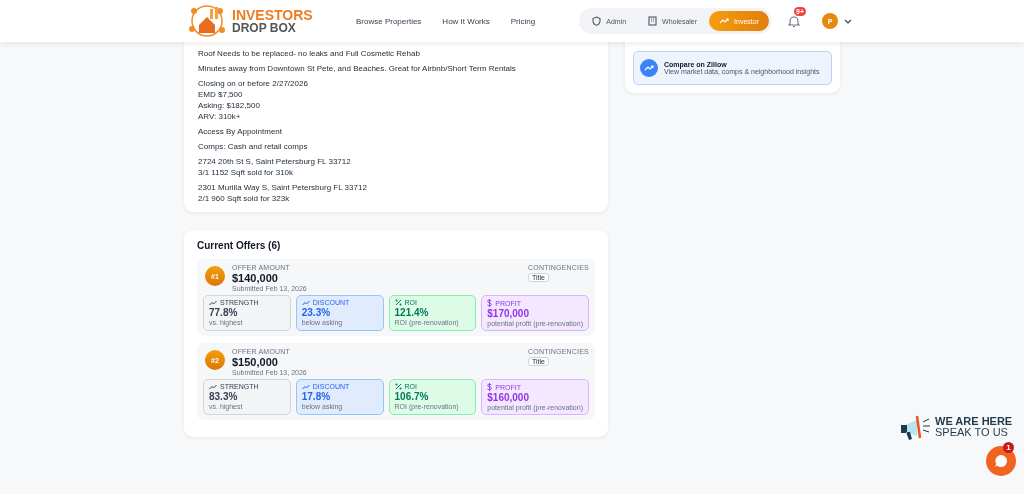 The width and height of the screenshot is (1024, 494). Describe the element at coordinates (466, 21) in the screenshot. I see `nav-link: How It Works` at that location.